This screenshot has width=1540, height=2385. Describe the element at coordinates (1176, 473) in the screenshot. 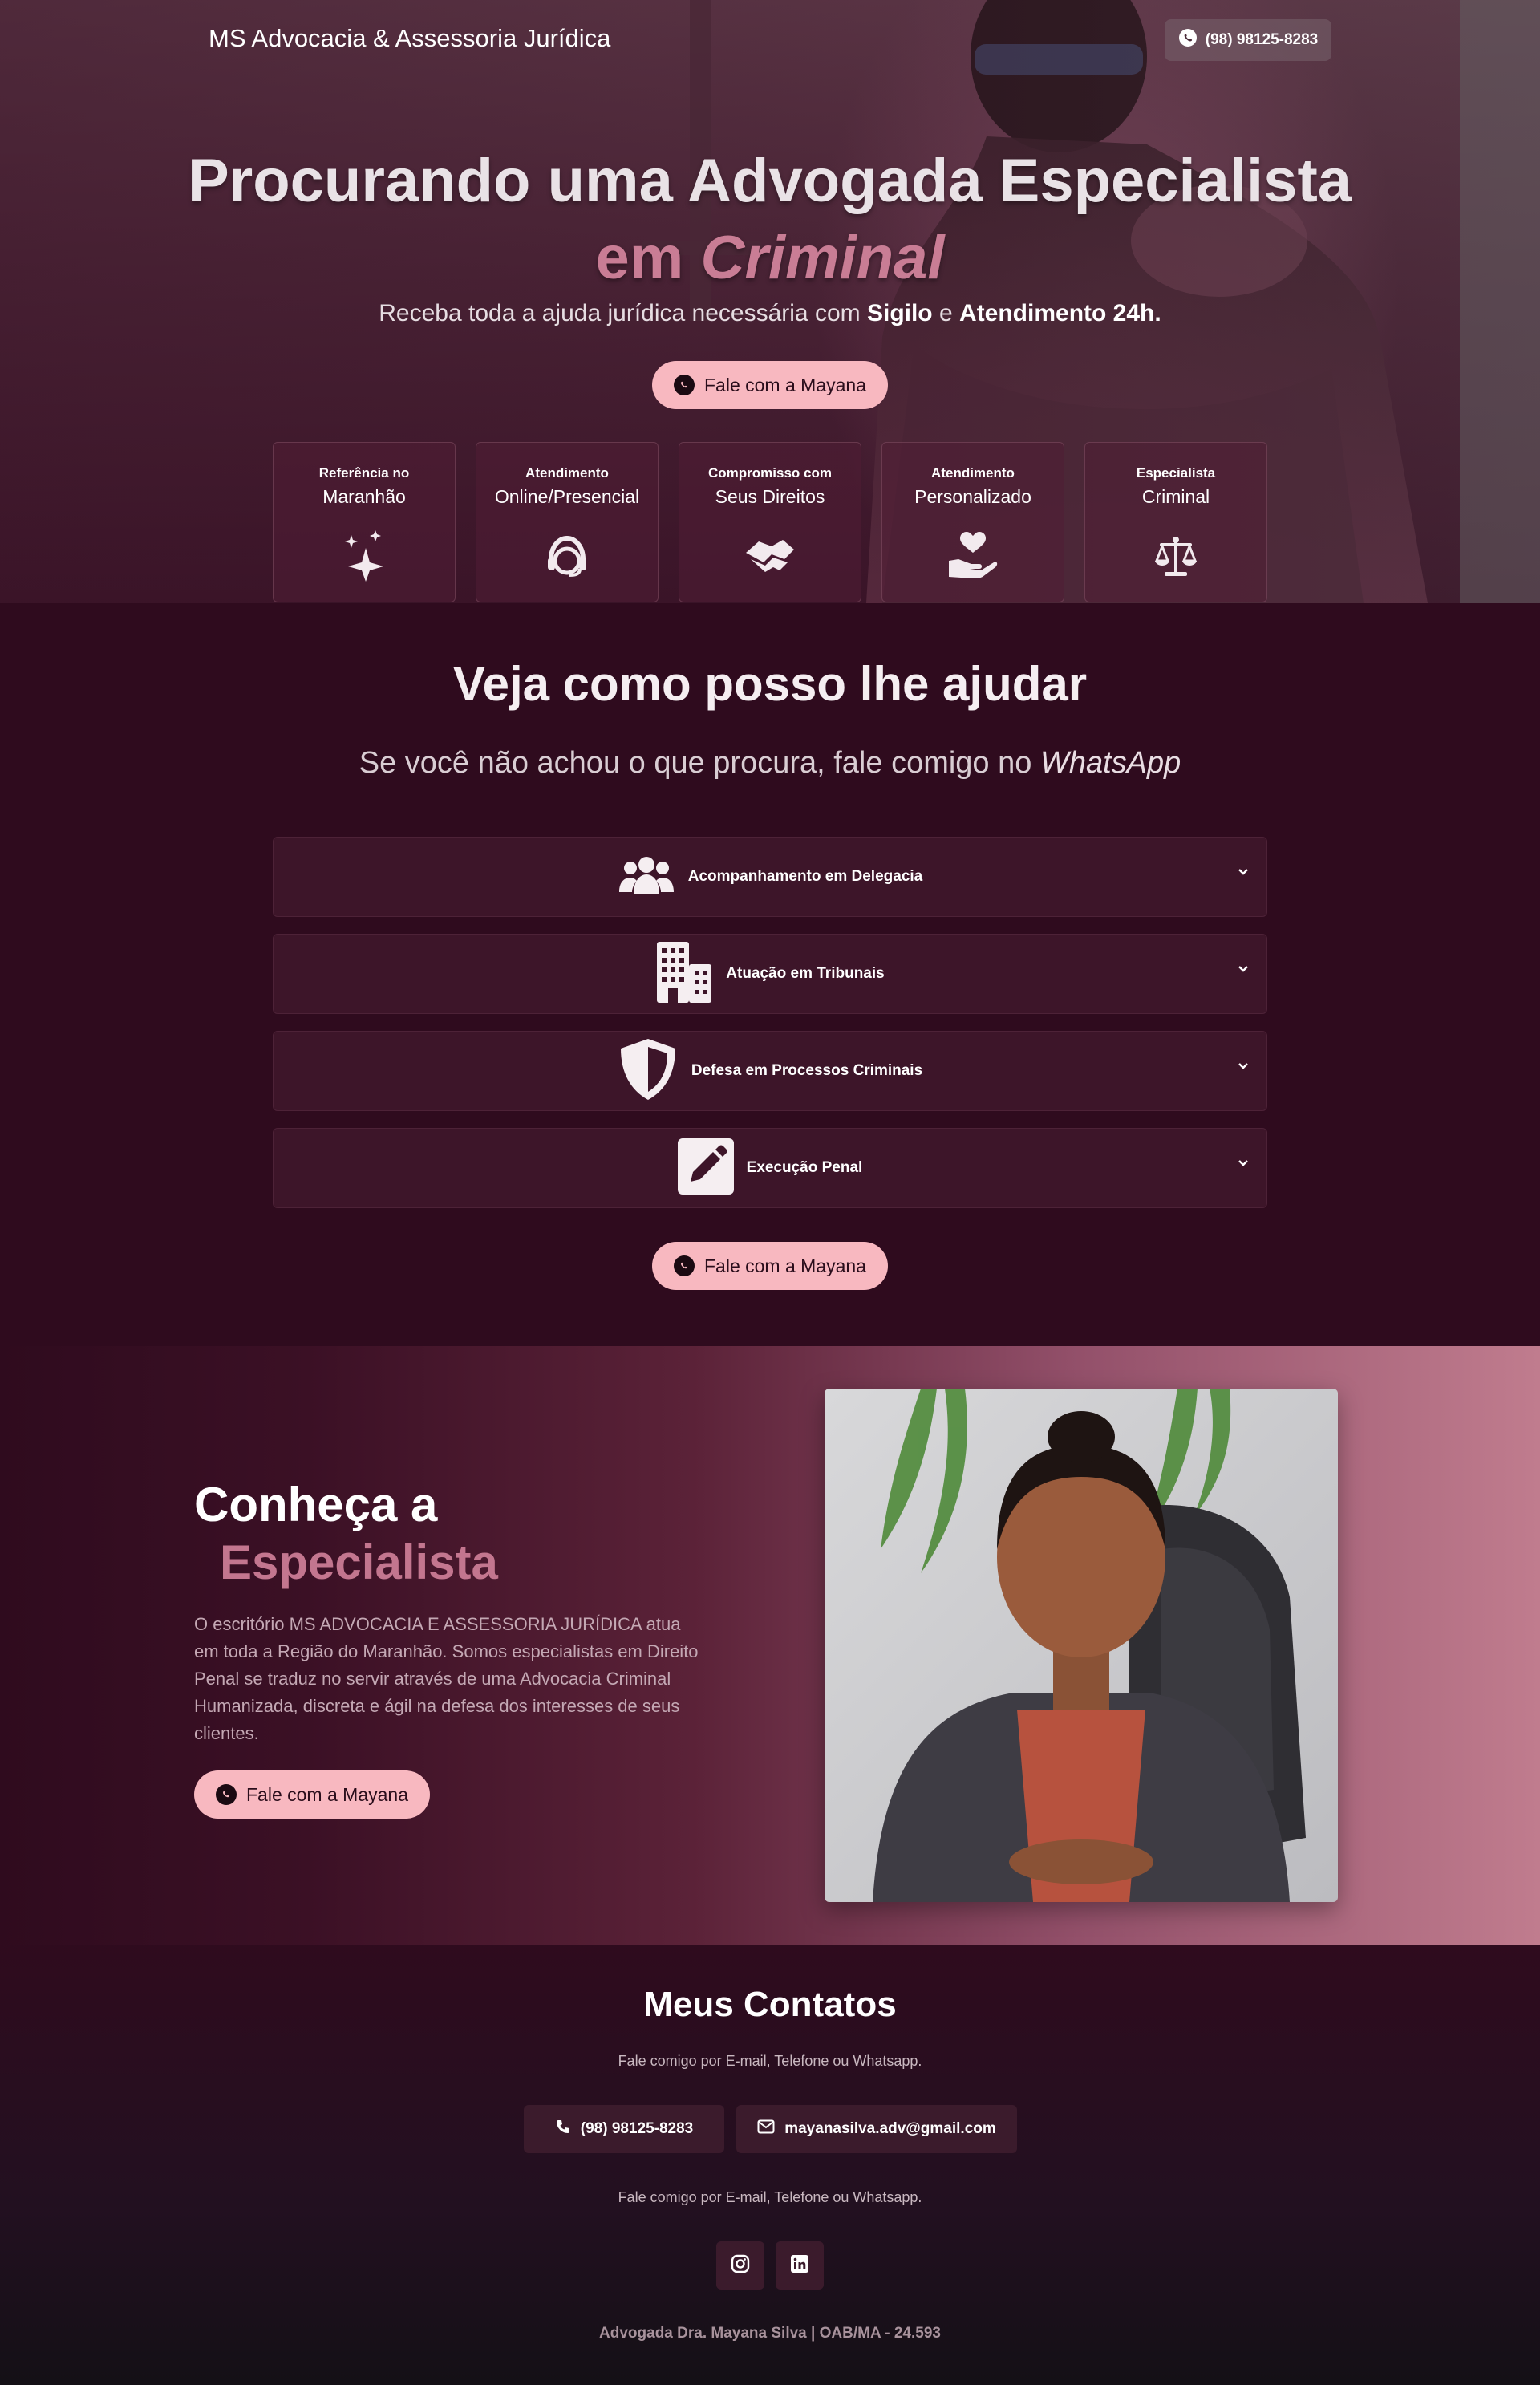

I see `feature-small-label: Especialista` at that location.